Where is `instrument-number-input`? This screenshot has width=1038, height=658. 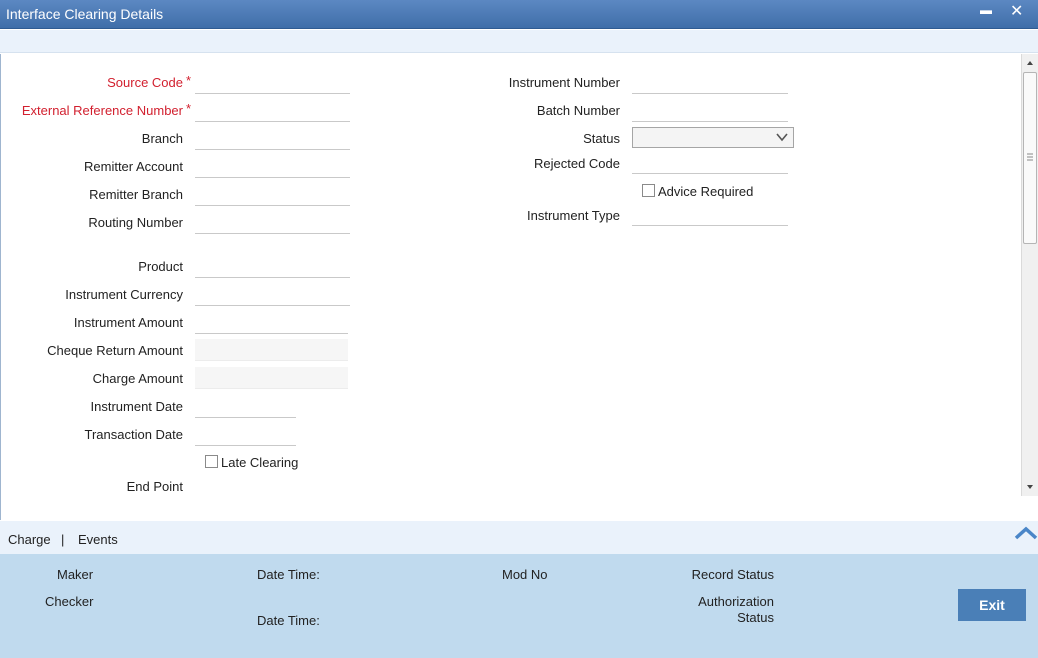 instrument-number-input is located at coordinates (710, 83).